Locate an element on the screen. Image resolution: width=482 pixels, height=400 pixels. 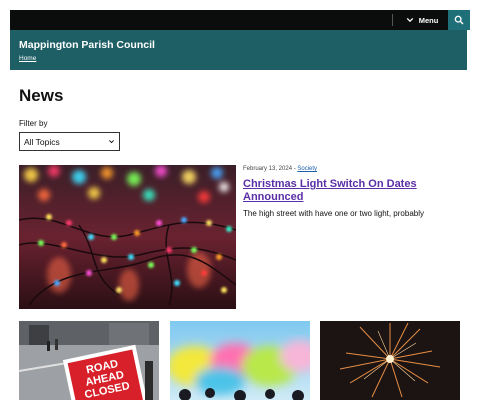
top-bar: Menu is located at coordinates (240, 20).